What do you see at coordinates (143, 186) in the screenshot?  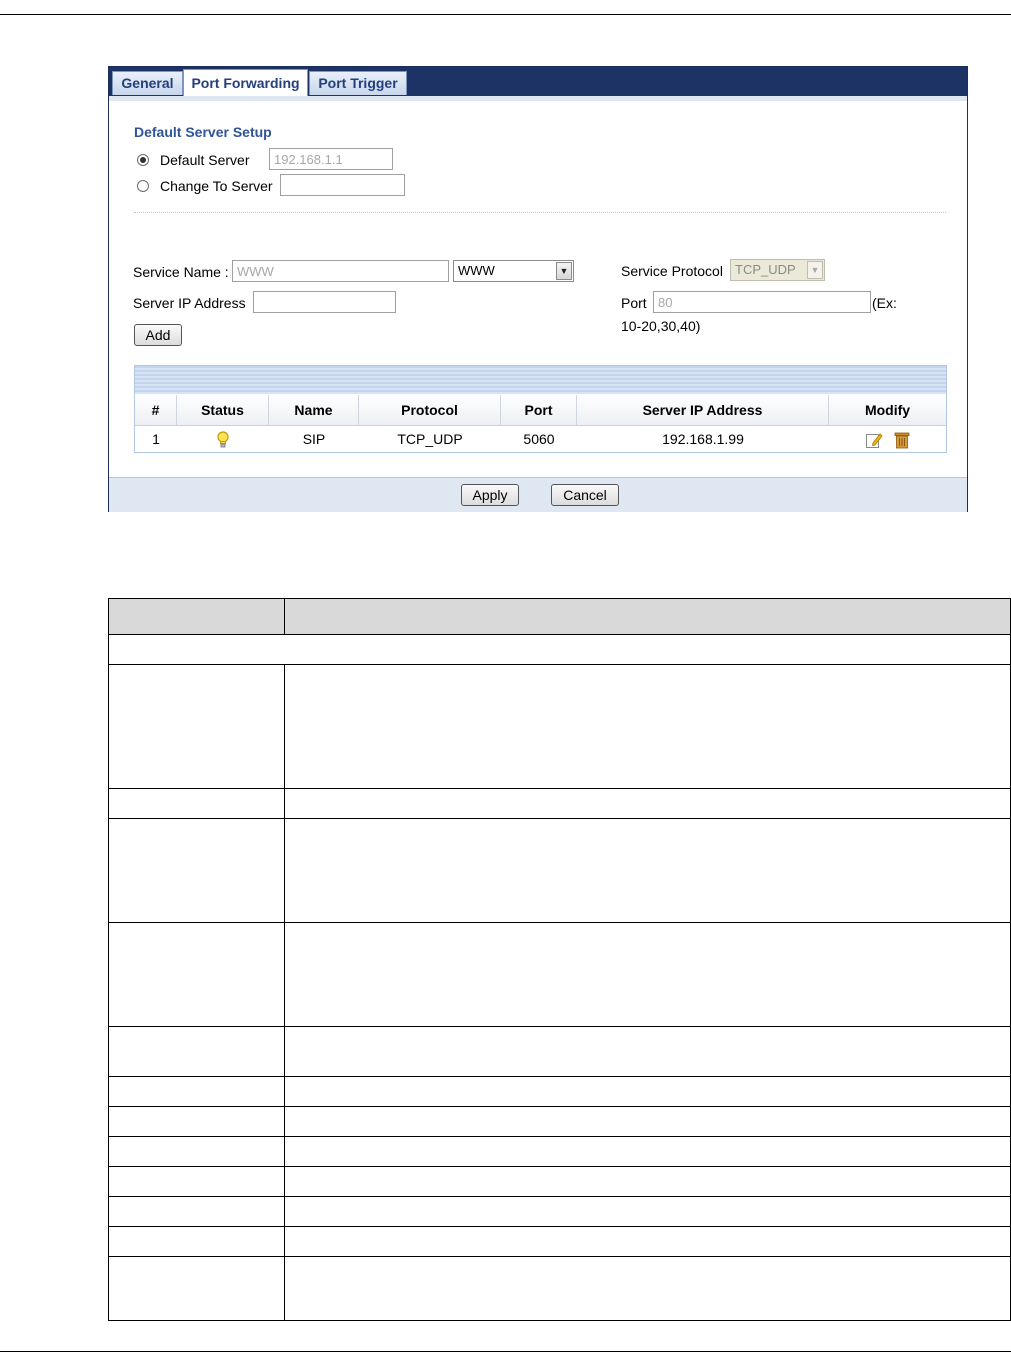 I see `change-to-server-radio` at bounding box center [143, 186].